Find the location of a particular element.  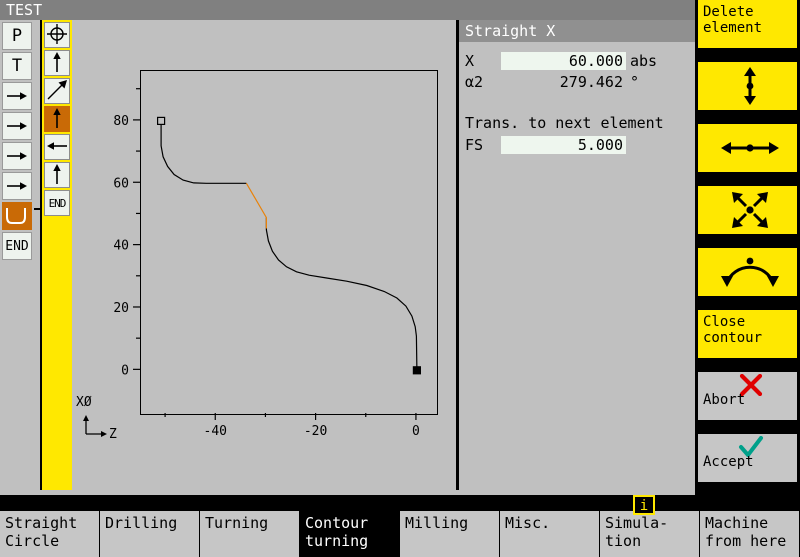

softkey-zoom-vertical is located at coordinates (747, 86).